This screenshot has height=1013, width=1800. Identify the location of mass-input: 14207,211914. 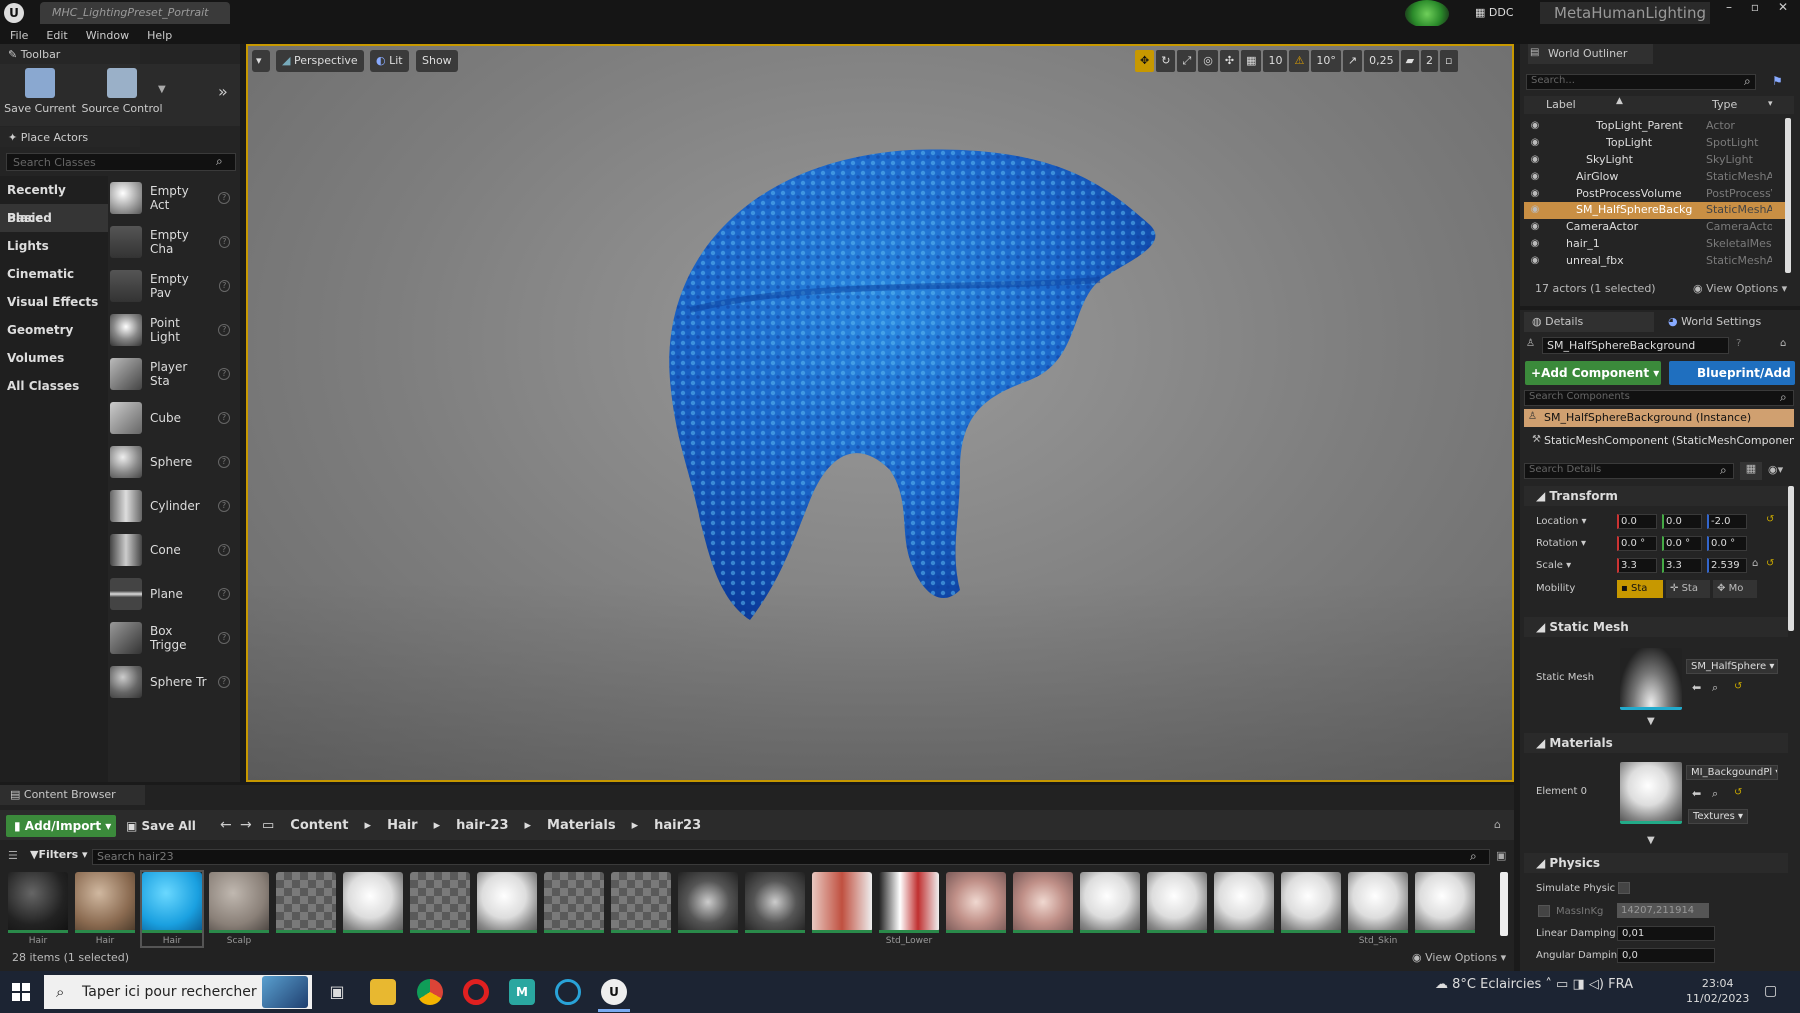
(1663, 910).